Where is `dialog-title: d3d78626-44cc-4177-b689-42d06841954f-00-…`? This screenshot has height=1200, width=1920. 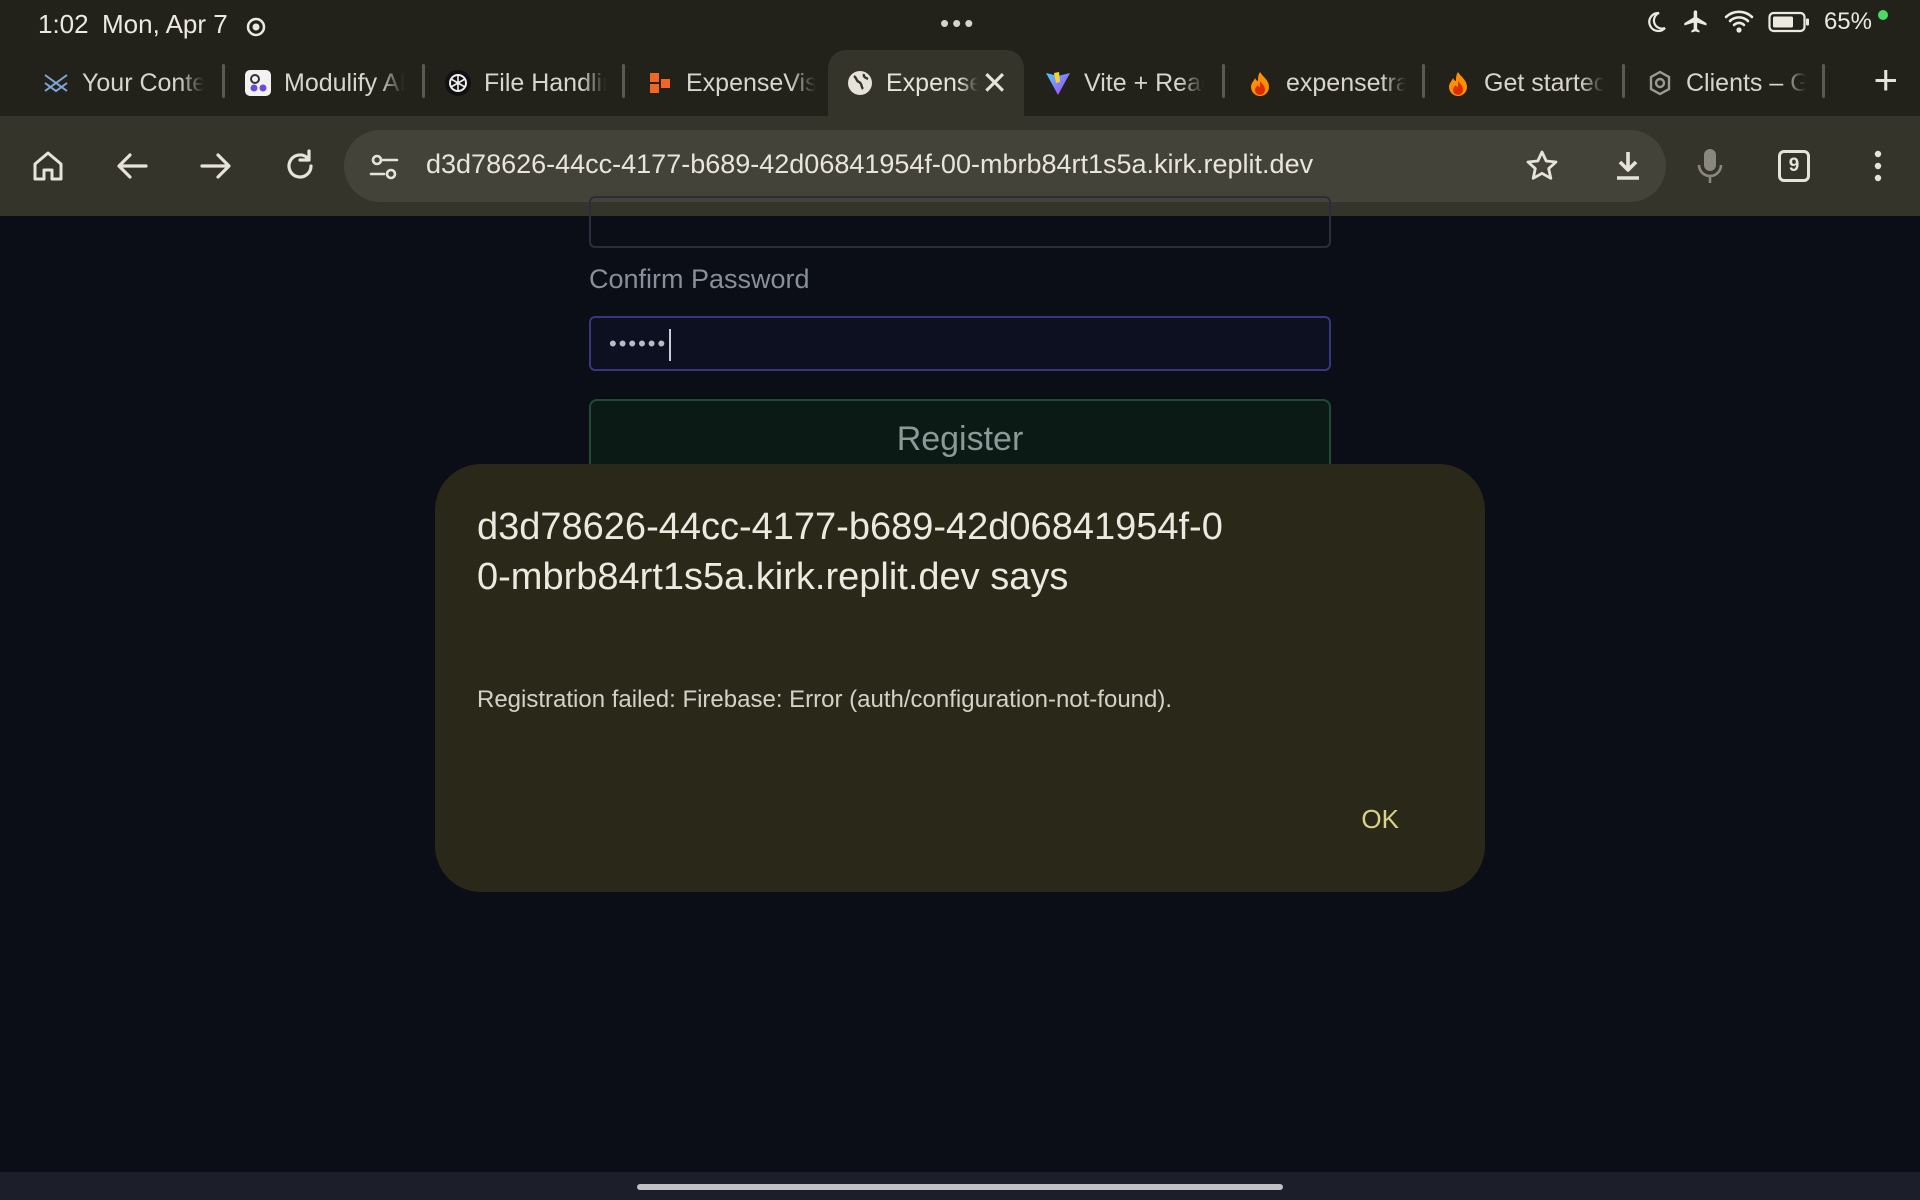 dialog-title: d3d78626-44cc-4177-b689-42d06841954f-00-… is located at coordinates (850, 552).